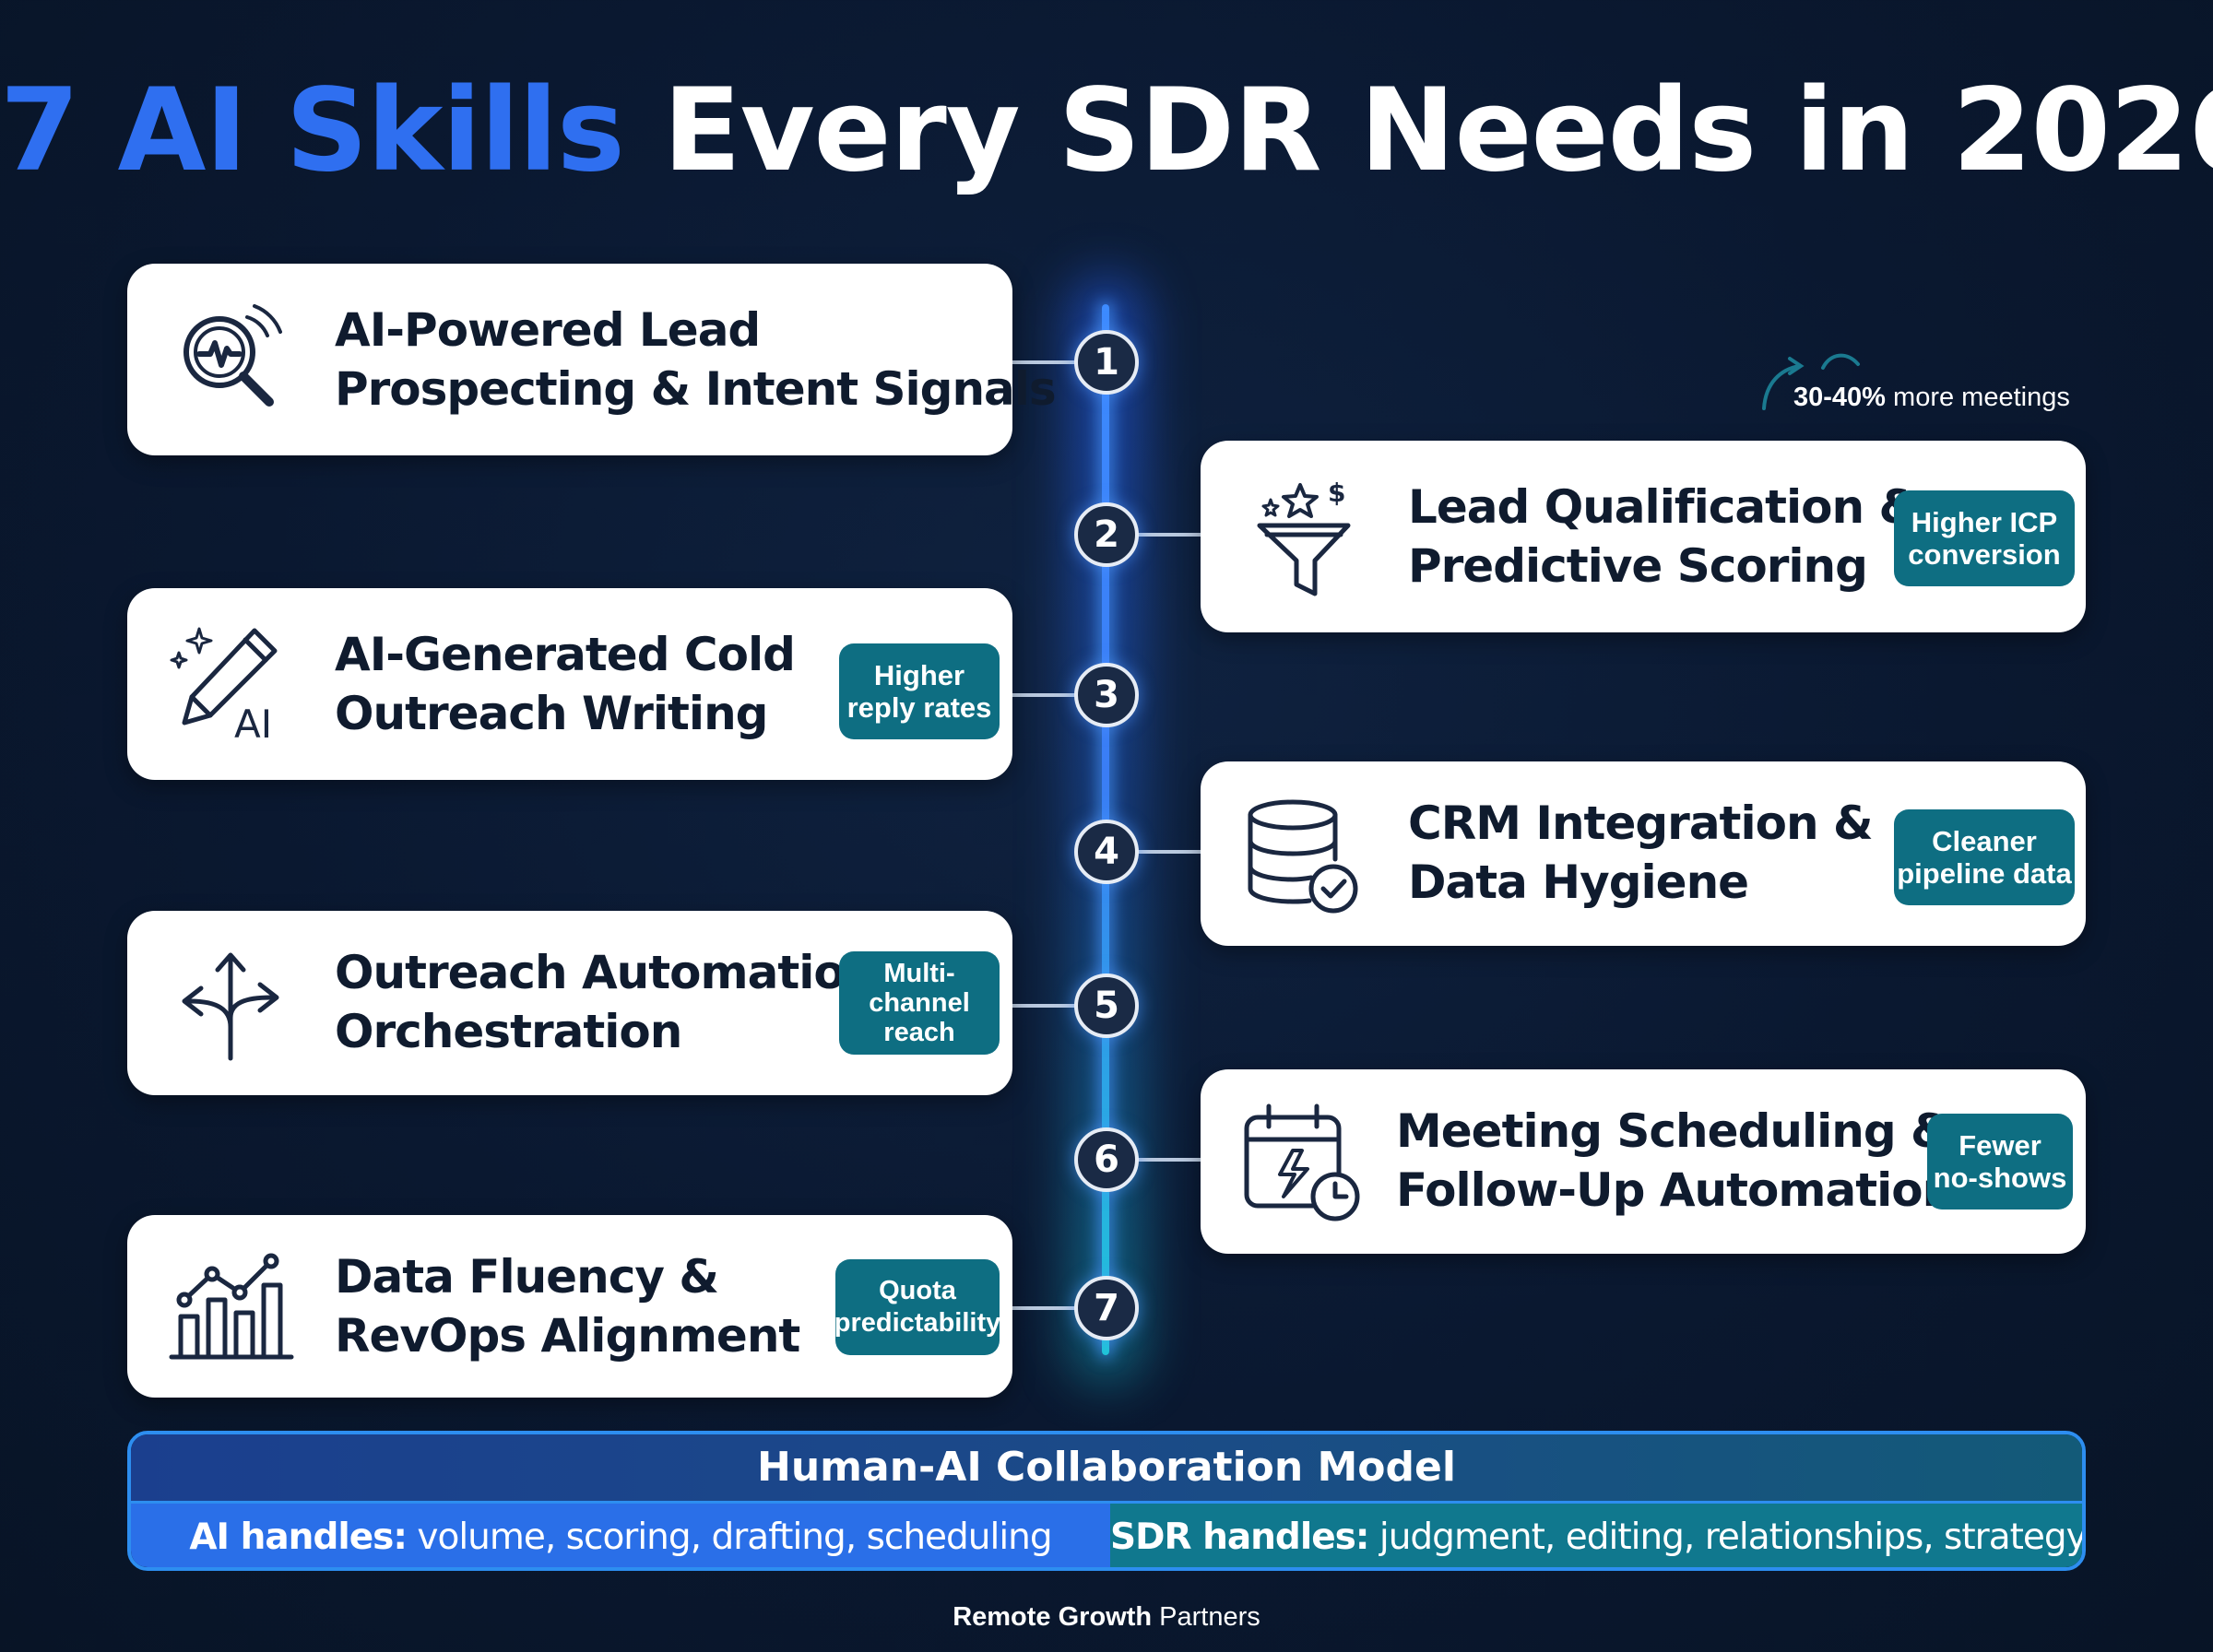 This screenshot has height=1652, width=2213. Describe the element at coordinates (567, 1336) in the screenshot. I see `skill-title-7-line2: RevOps Alignment` at that location.